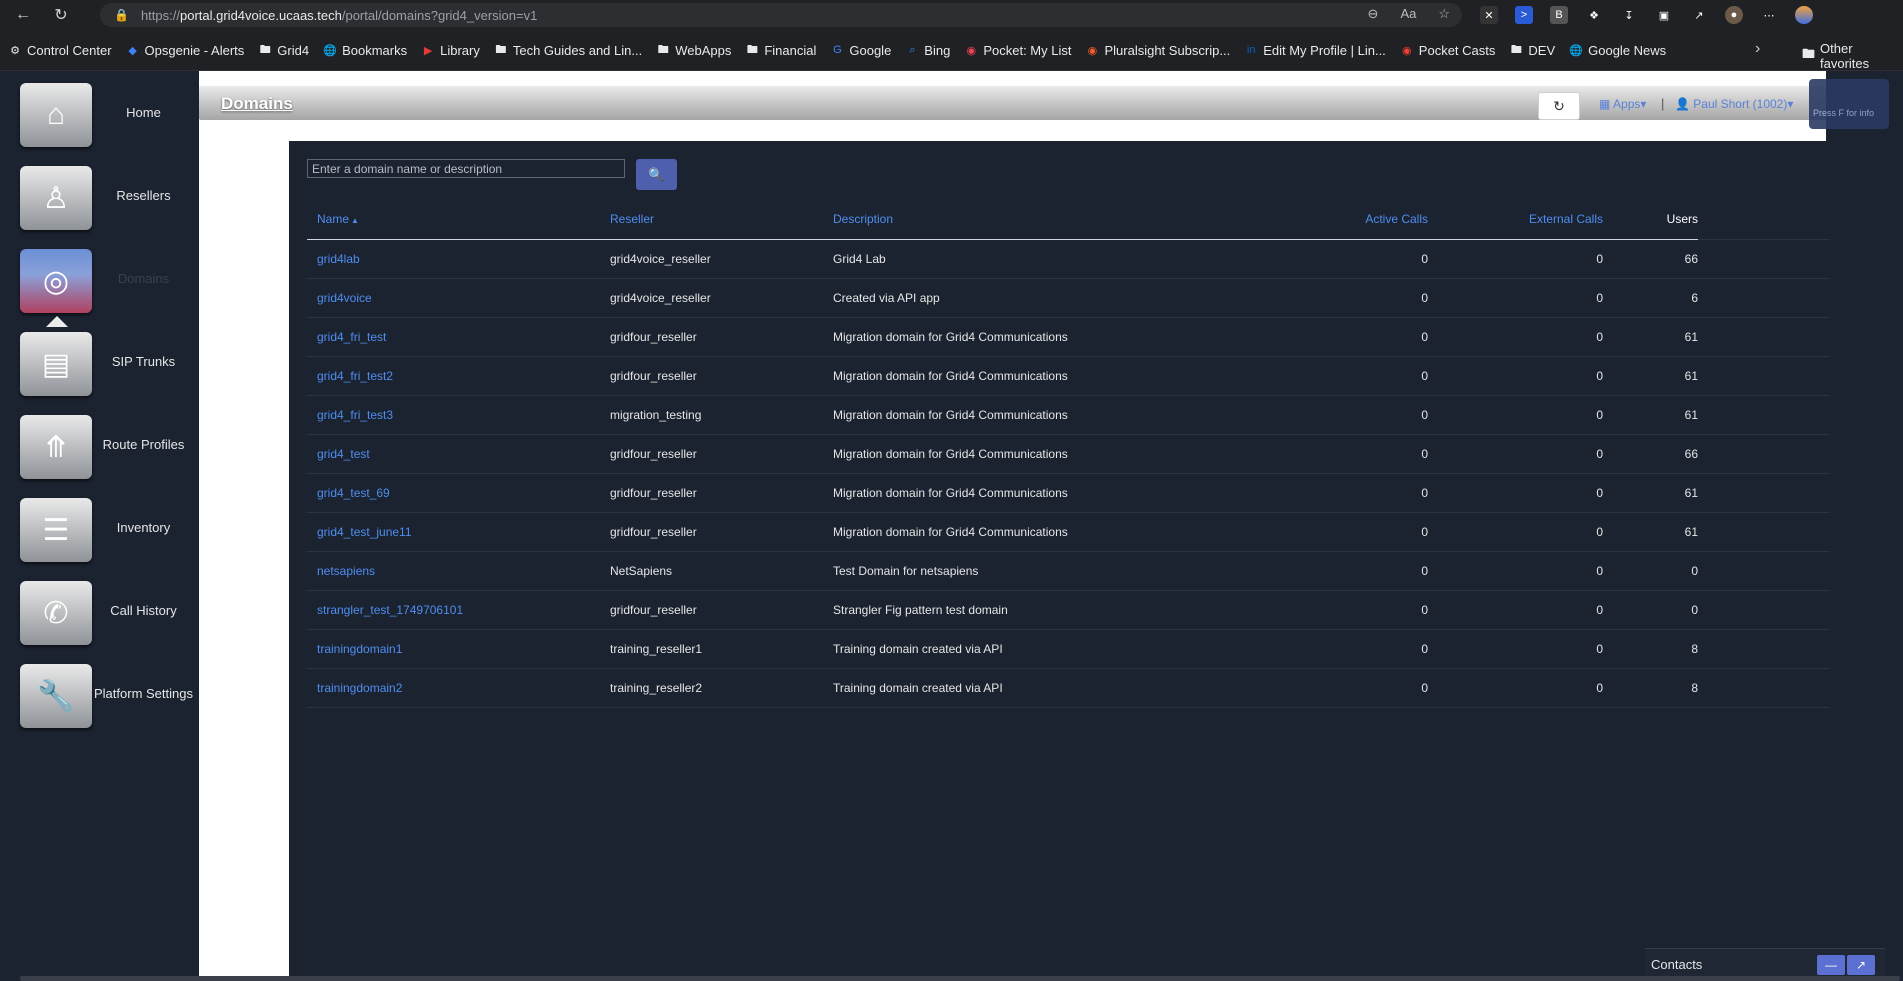 The width and height of the screenshot is (1903, 981). What do you see at coordinates (1734, 104) in the screenshot?
I see `user-menu: 👤 Paul Short (1002)▾` at bounding box center [1734, 104].